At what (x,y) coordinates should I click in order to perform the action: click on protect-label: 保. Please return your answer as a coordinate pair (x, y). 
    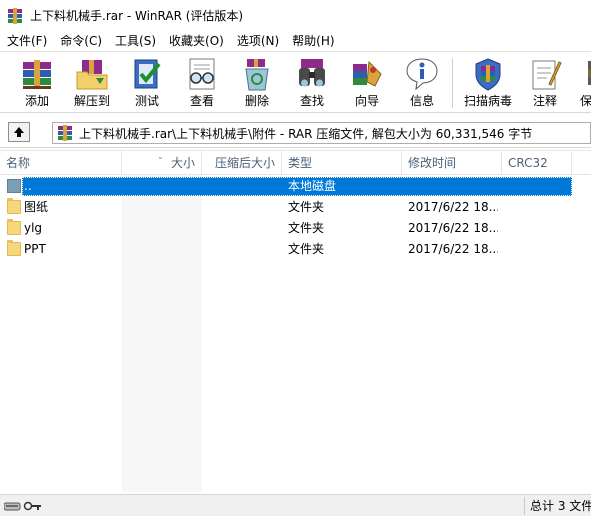
    Looking at the image, I should click on (585, 101).